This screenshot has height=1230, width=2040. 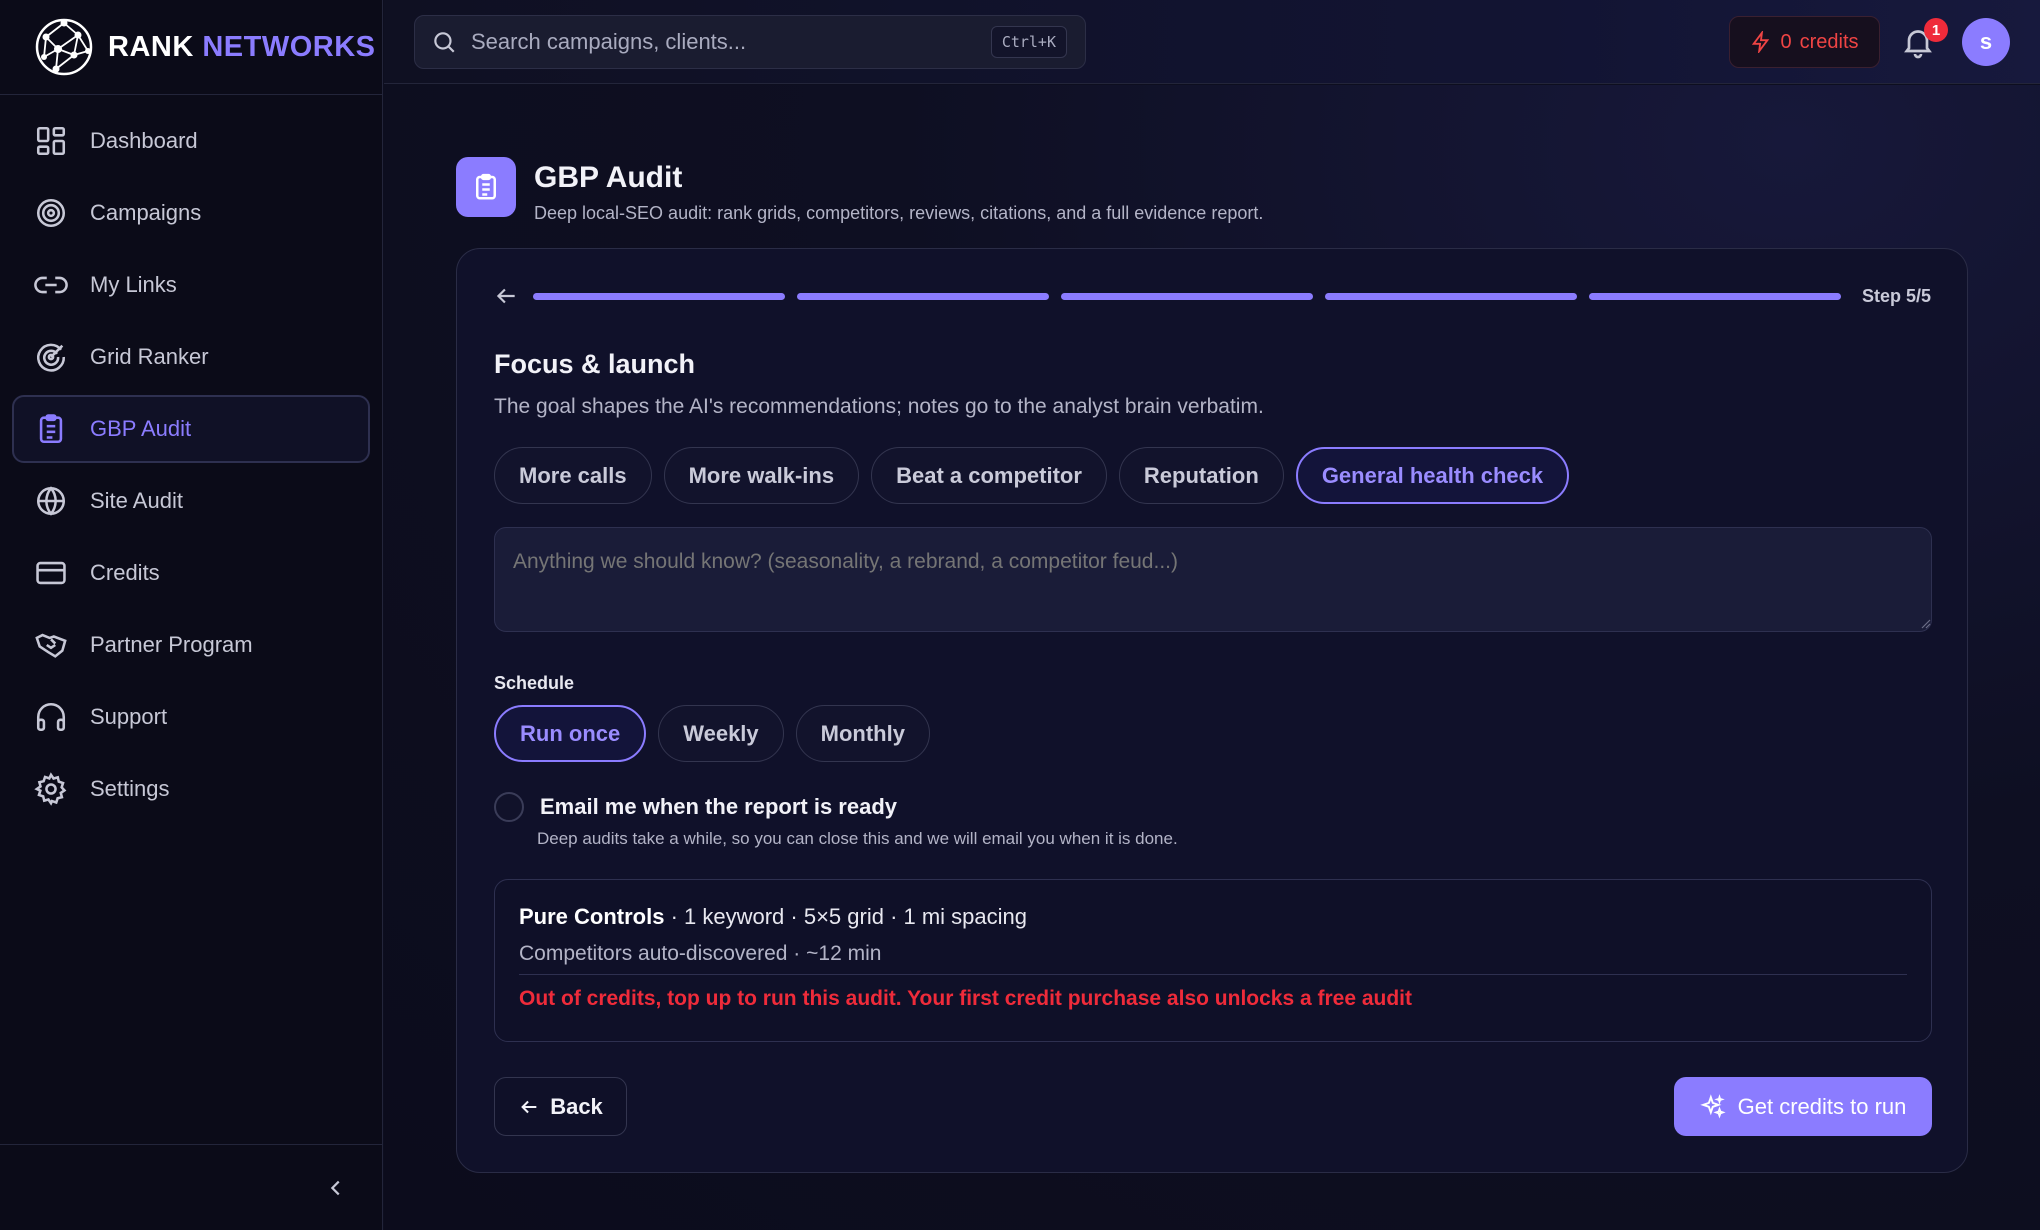 What do you see at coordinates (51, 213) in the screenshot?
I see `target-icon` at bounding box center [51, 213].